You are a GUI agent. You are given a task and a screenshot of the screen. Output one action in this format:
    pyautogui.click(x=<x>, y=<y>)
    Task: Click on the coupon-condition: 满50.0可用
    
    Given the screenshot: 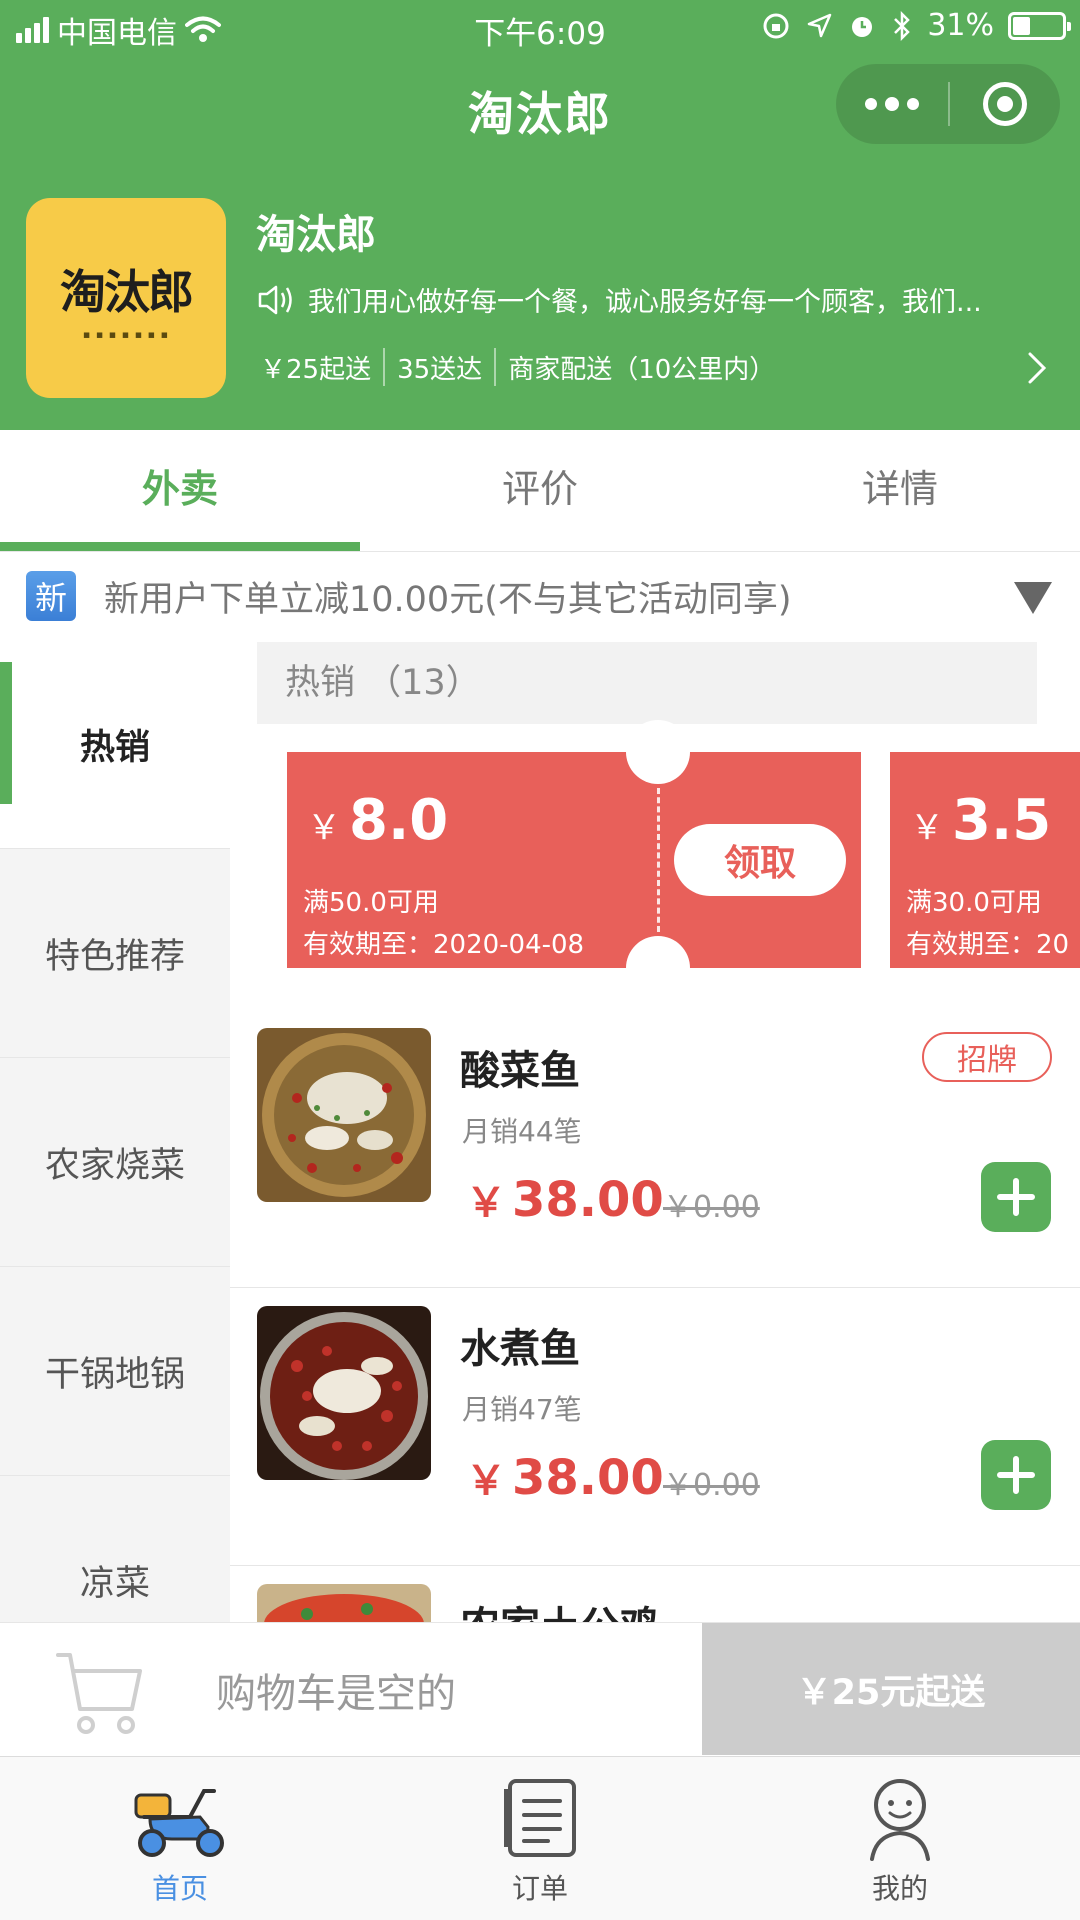 What is the action you would take?
    pyautogui.click(x=371, y=903)
    